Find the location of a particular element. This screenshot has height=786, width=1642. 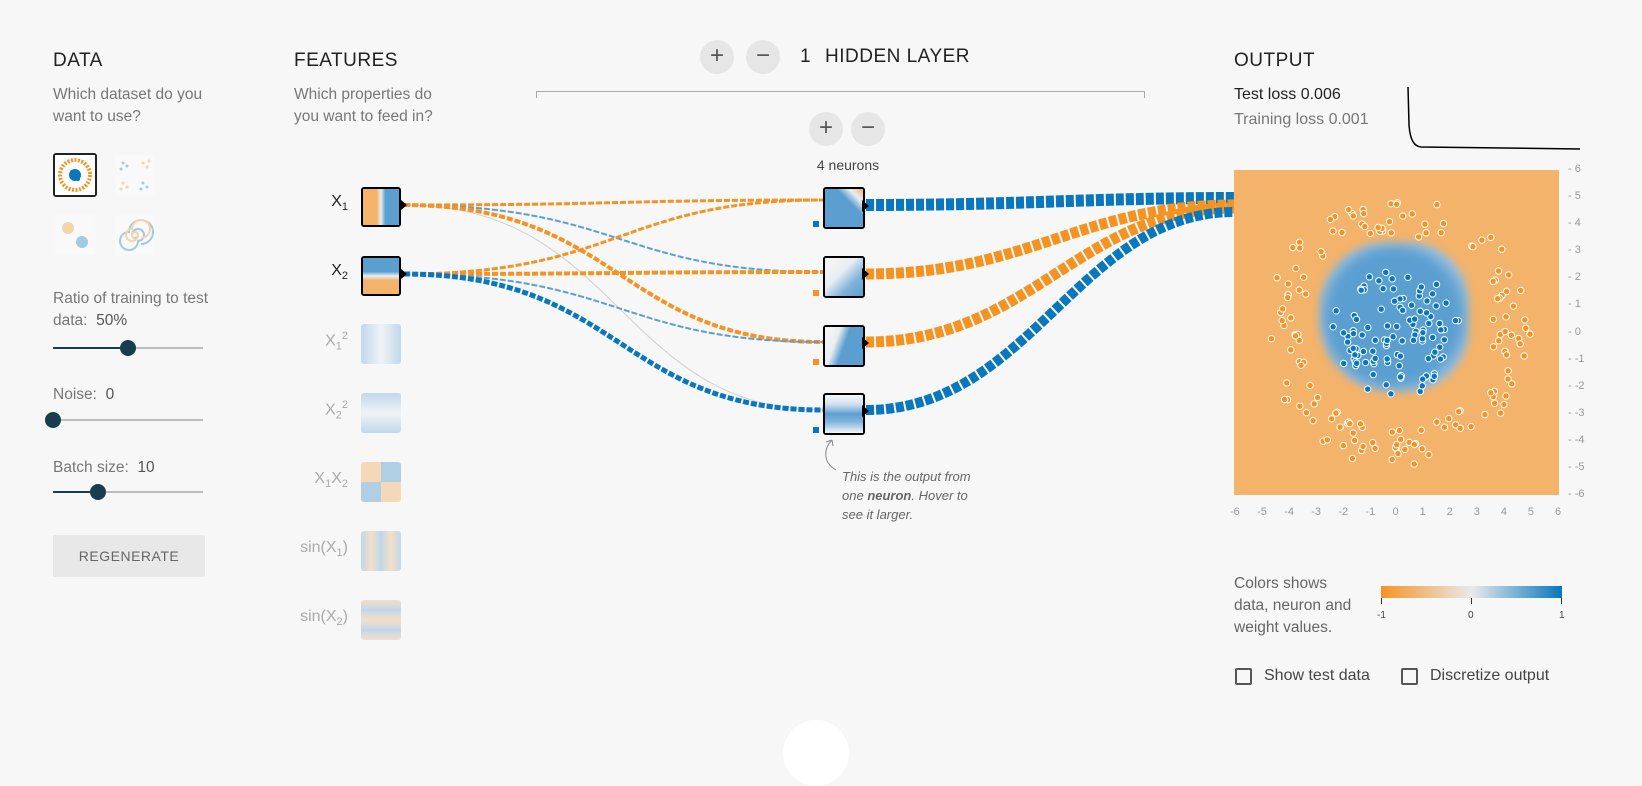

neuron-3-bias is located at coordinates (816, 362).